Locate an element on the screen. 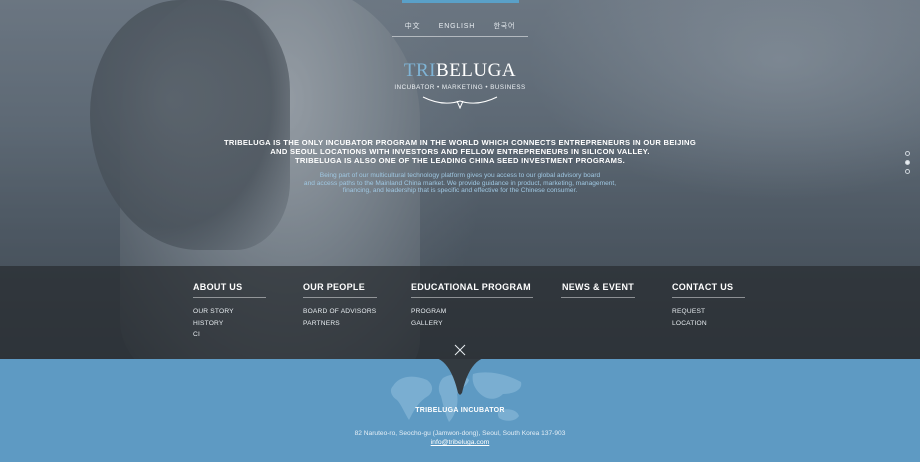 The height and width of the screenshot is (462, 920). nav-heading-news: NEWS & EVENT is located at coordinates (598, 290).